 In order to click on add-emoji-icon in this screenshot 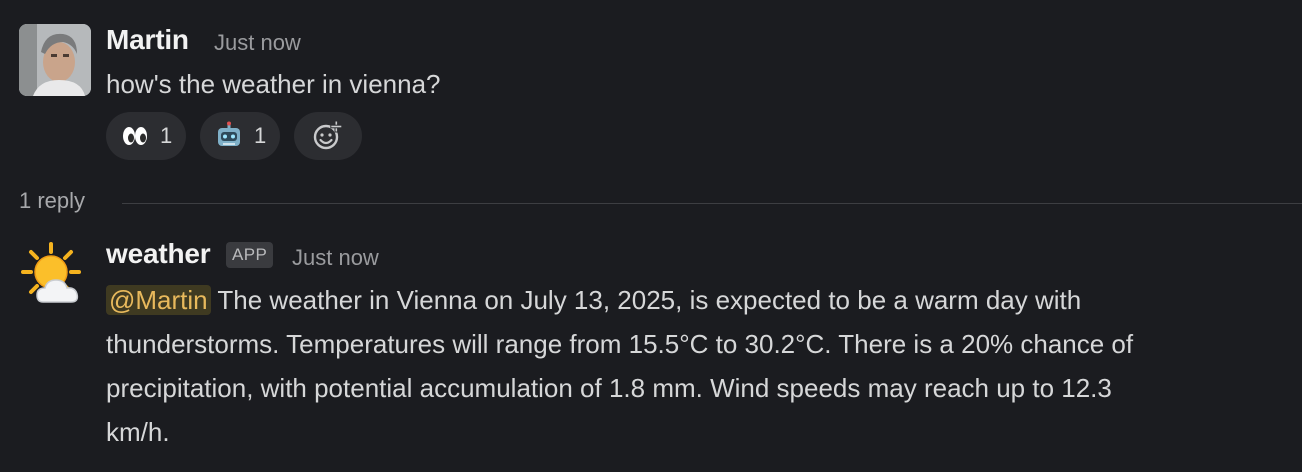, I will do `click(328, 135)`.